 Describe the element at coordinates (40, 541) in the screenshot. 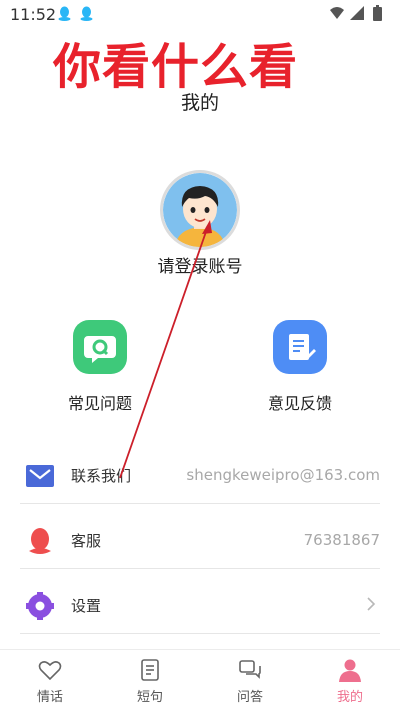

I see `qq-icon` at that location.